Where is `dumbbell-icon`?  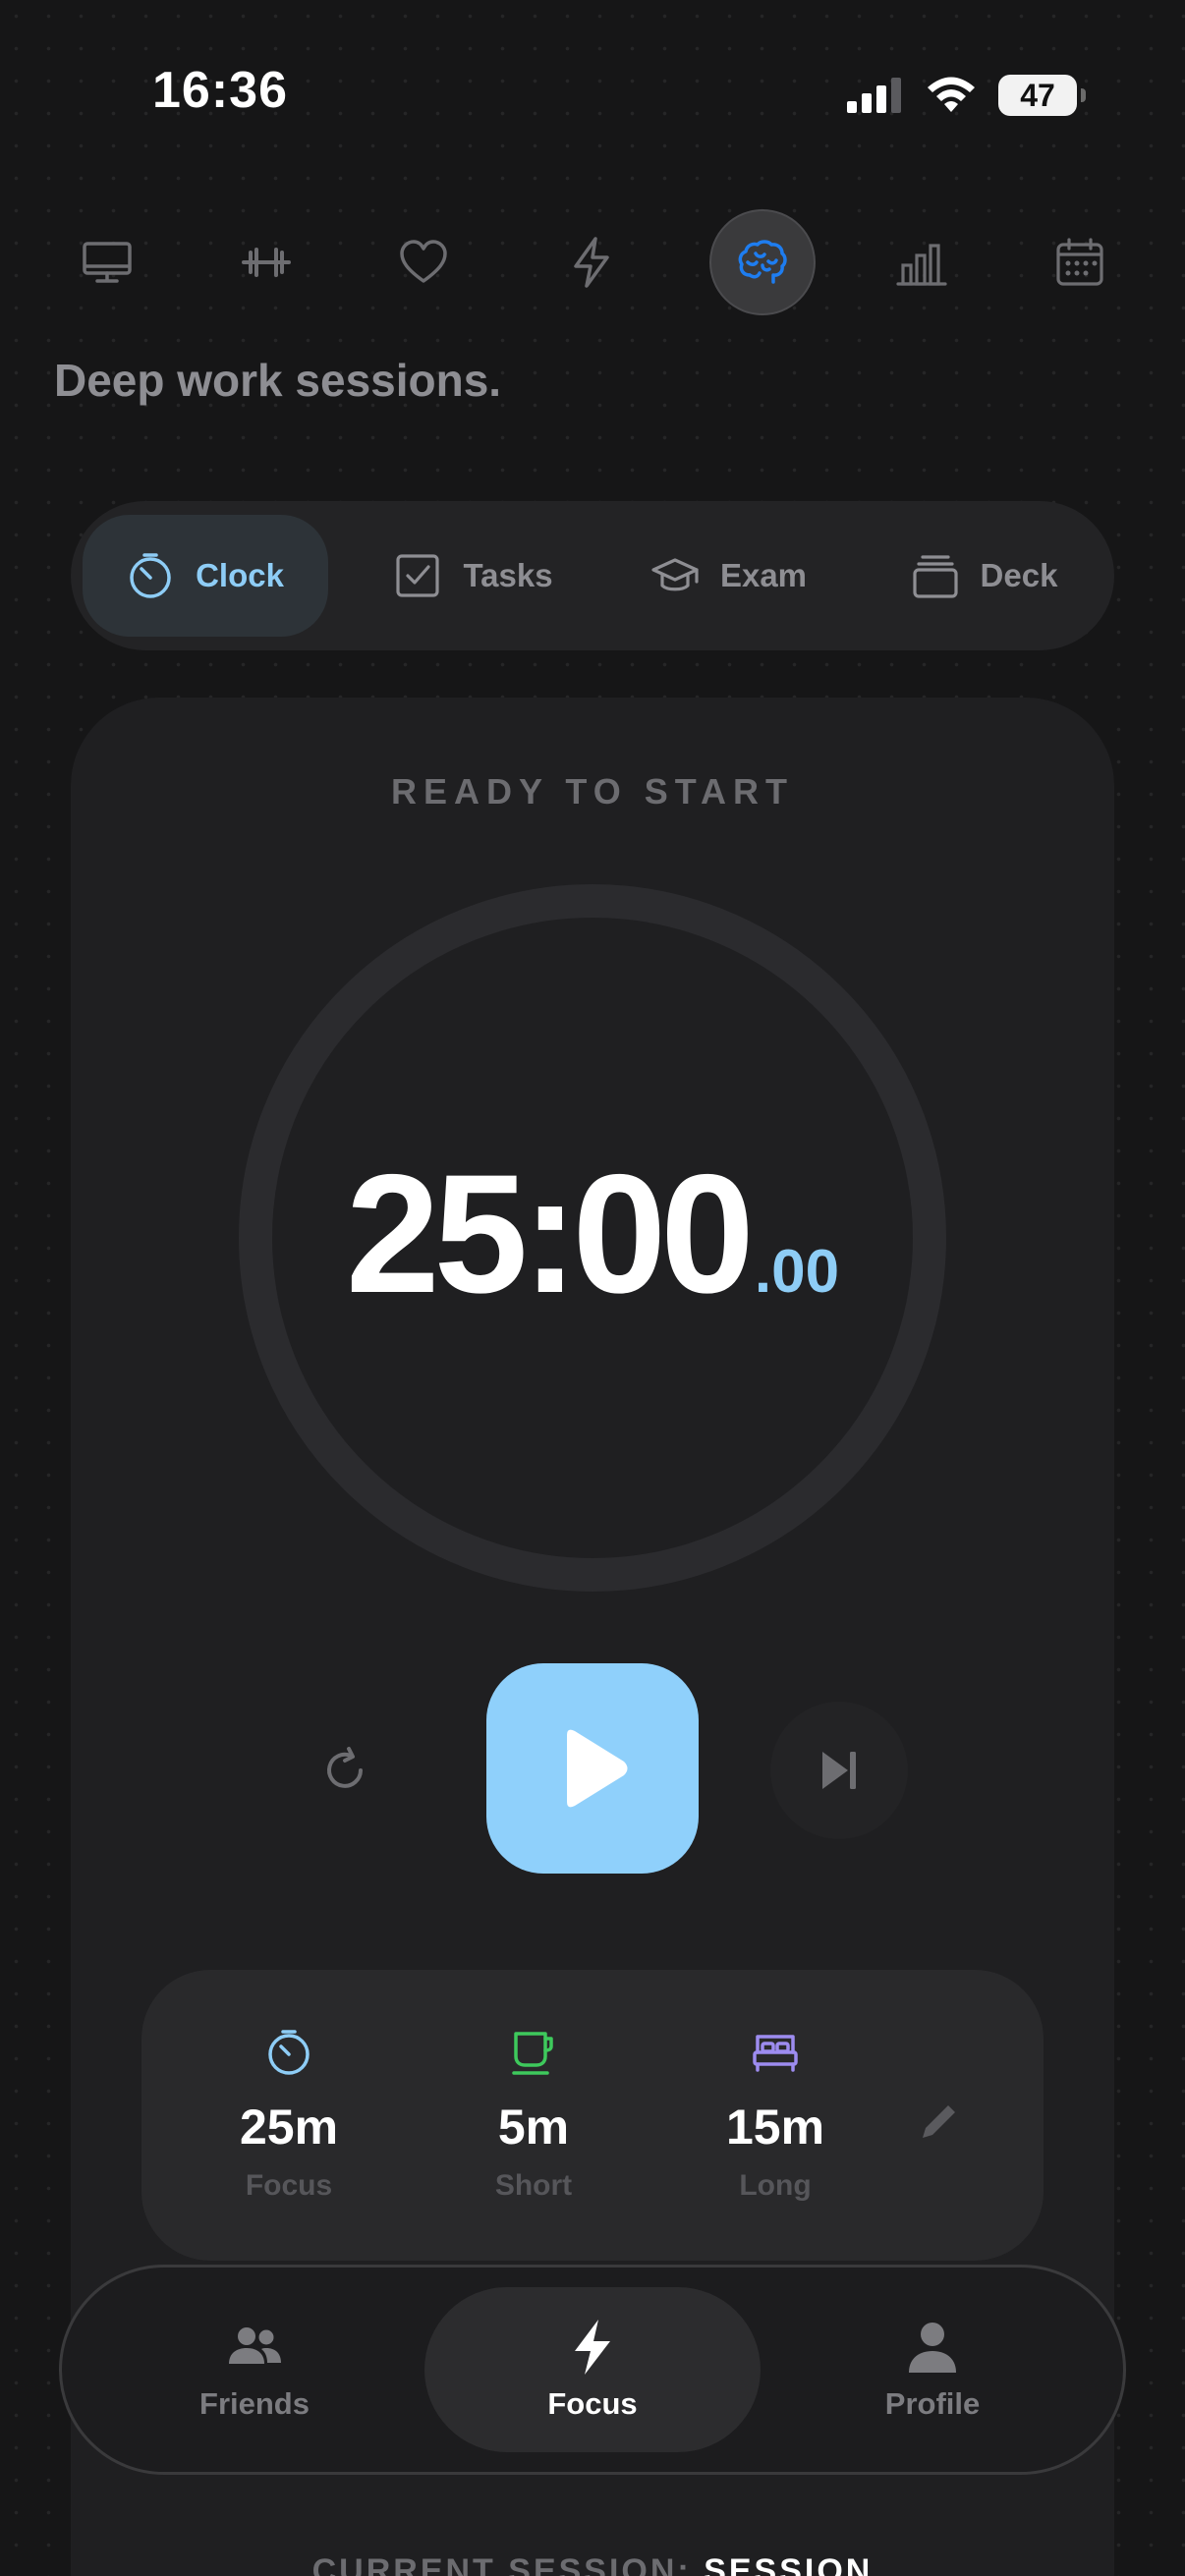
dumbbell-icon is located at coordinates (266, 262).